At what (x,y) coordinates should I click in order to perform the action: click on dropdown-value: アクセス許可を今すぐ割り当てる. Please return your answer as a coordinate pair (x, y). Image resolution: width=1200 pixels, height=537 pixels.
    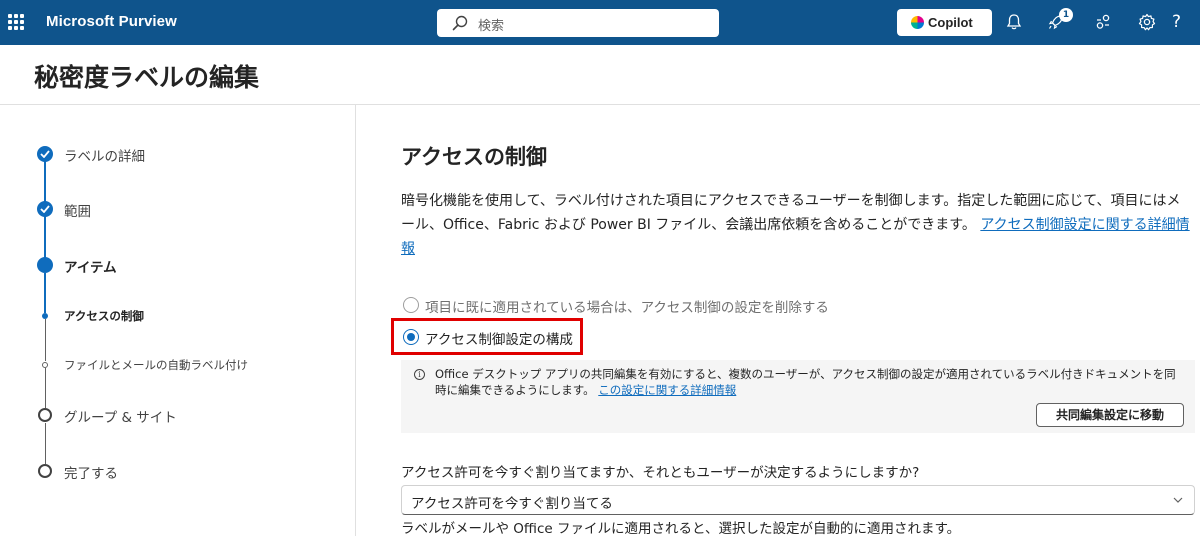
    Looking at the image, I should click on (512, 504).